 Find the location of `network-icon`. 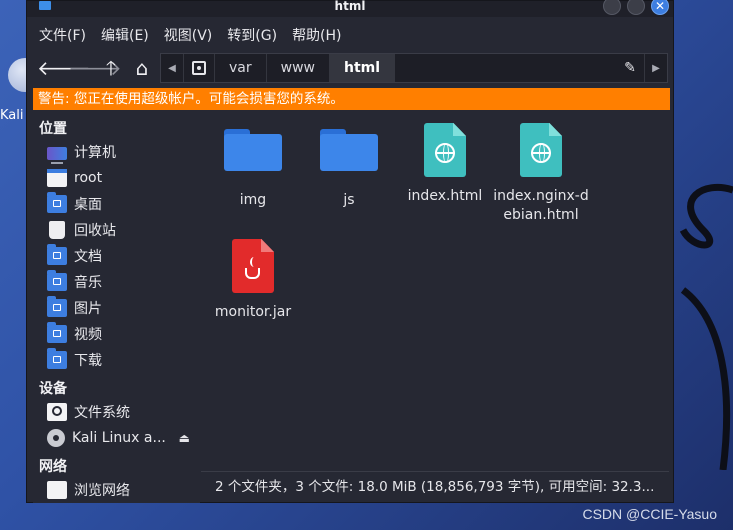

network-icon is located at coordinates (57, 490).